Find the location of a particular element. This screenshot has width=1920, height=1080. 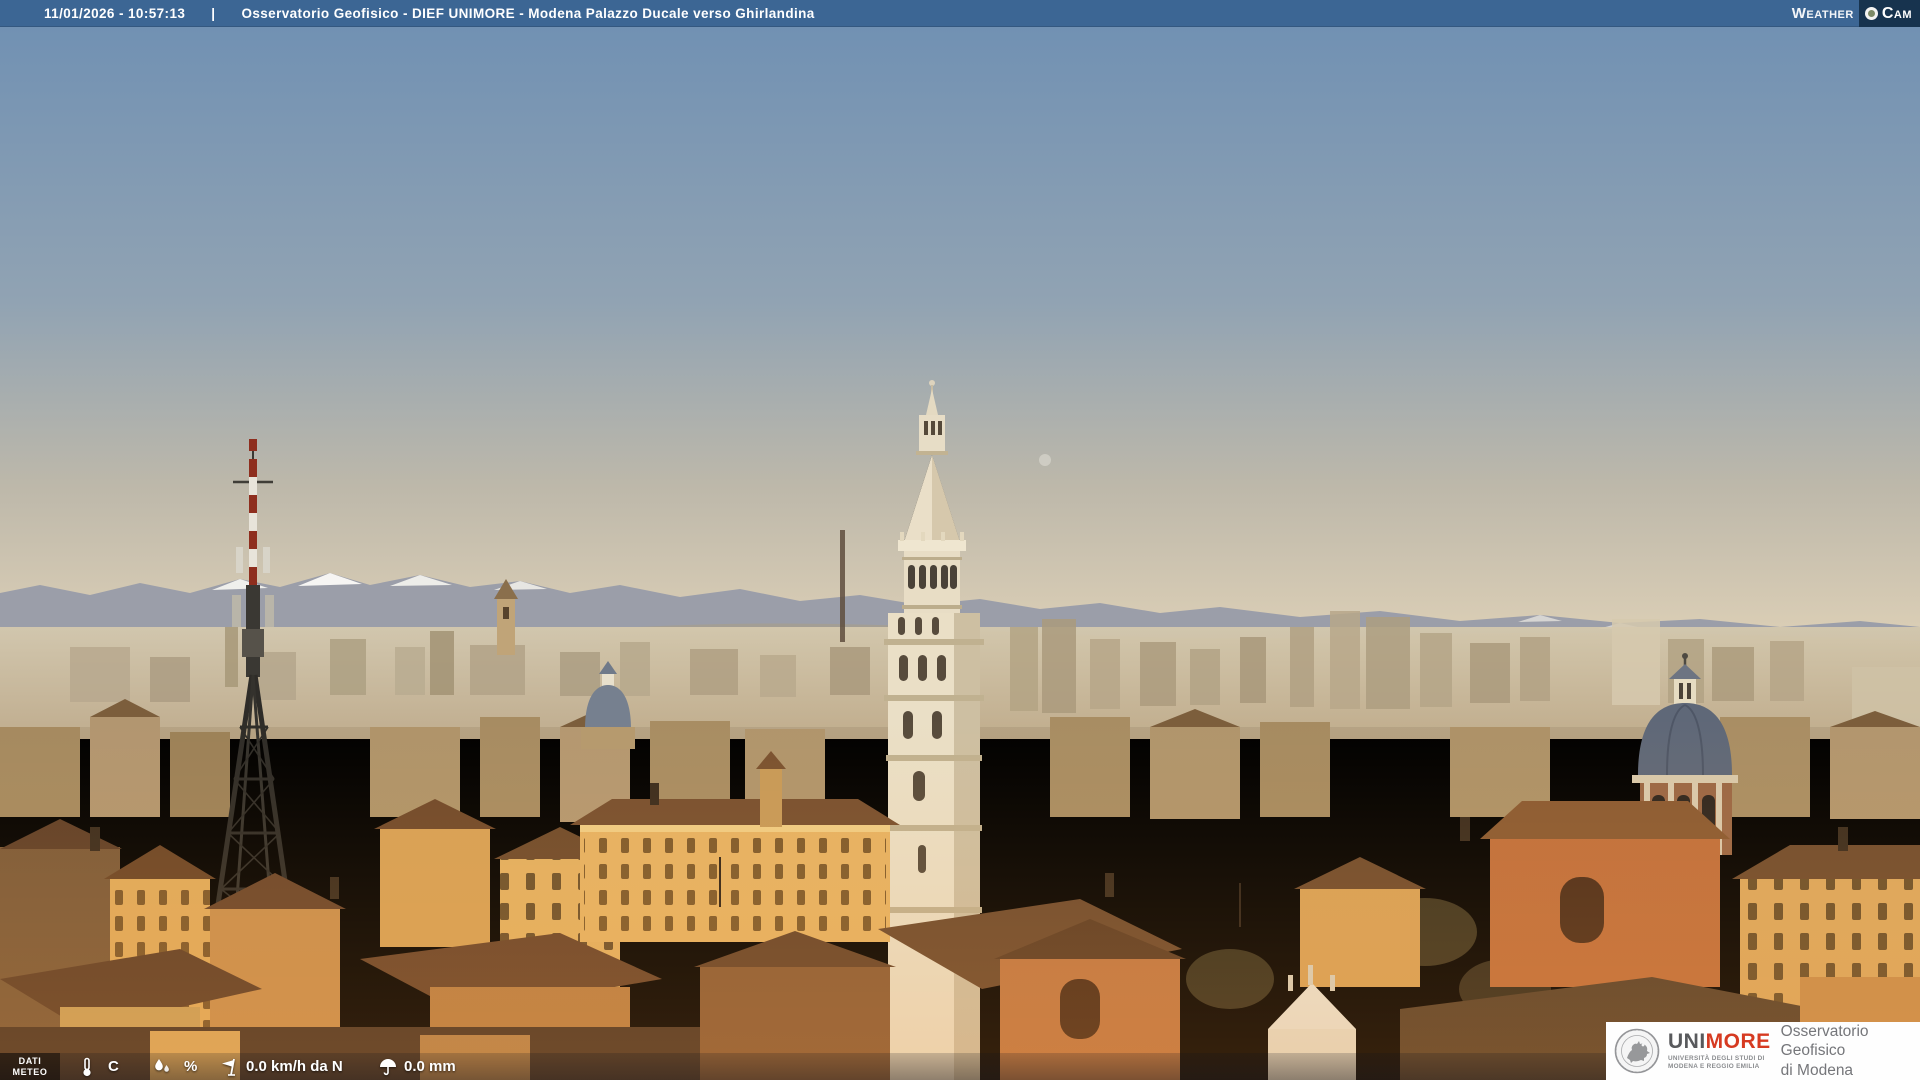

thermometer-icon is located at coordinates (87, 1066).